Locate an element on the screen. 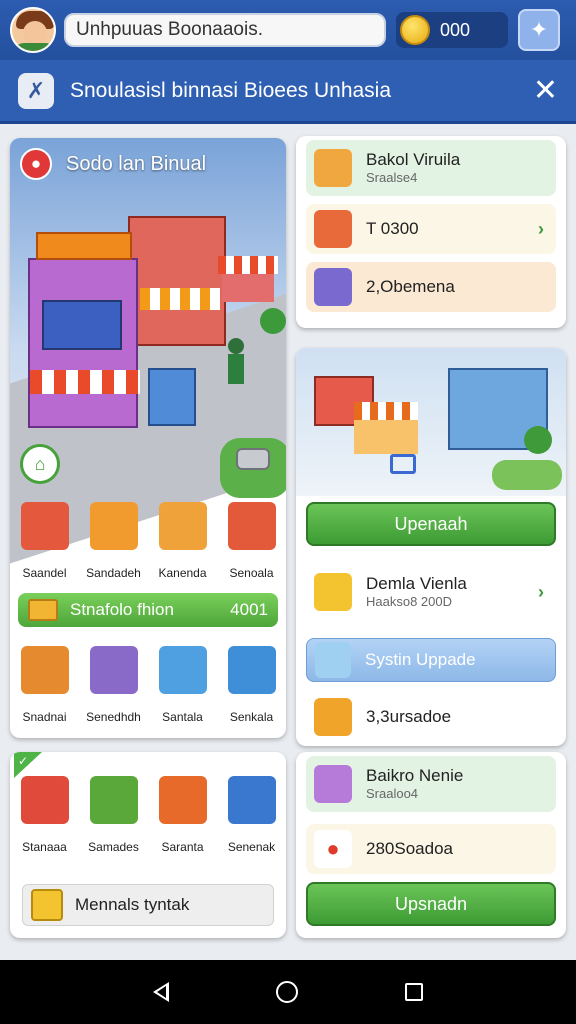  decor-item: Senenak is located at coordinates (252, 815).